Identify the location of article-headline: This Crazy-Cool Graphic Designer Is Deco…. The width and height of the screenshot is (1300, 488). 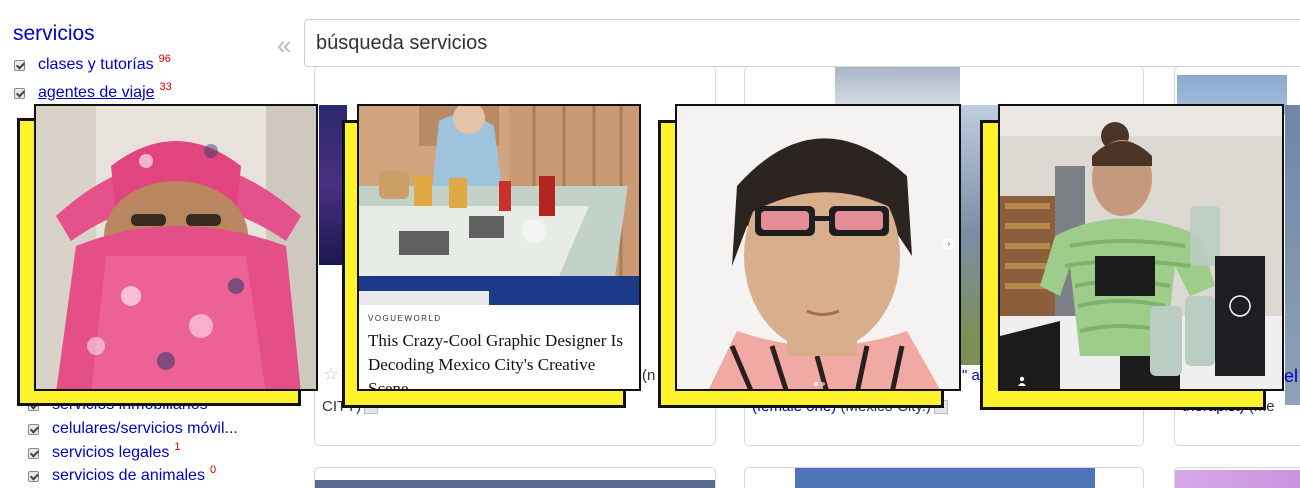
(499, 359).